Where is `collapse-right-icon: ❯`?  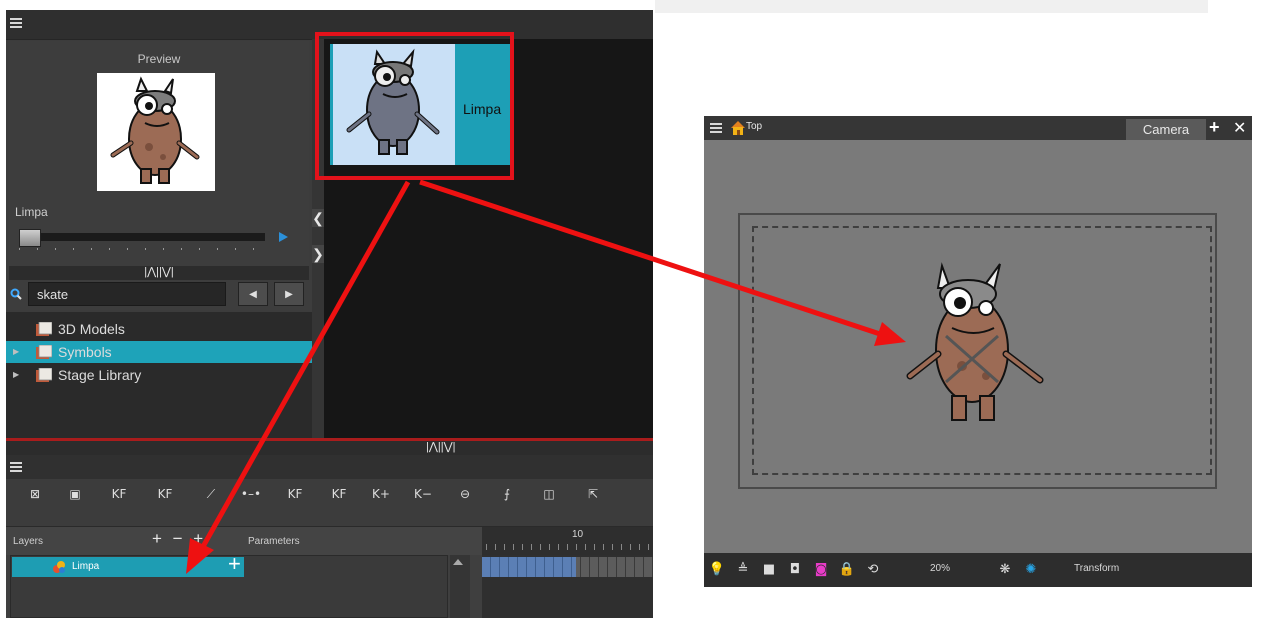
collapse-right-icon: ❯ is located at coordinates (318, 254).